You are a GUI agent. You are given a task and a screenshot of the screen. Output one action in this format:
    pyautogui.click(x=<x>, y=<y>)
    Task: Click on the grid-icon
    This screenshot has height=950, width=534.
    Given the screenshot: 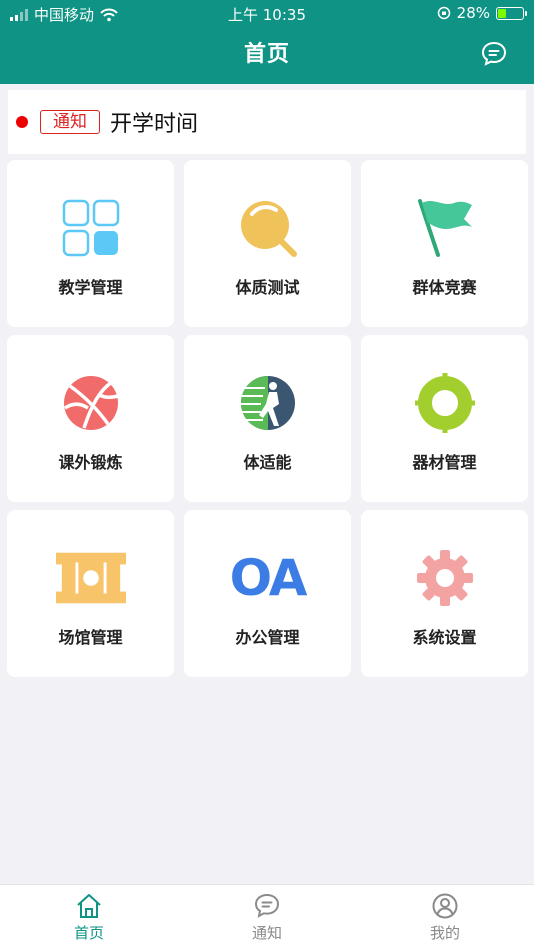 What is the action you would take?
    pyautogui.click(x=90, y=228)
    